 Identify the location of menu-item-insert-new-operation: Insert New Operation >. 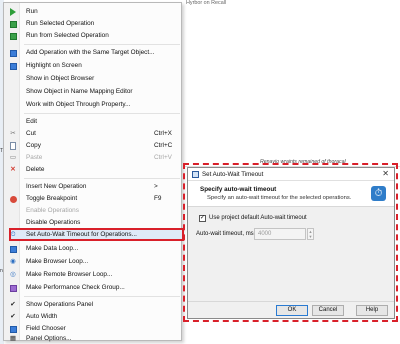
(92, 187).